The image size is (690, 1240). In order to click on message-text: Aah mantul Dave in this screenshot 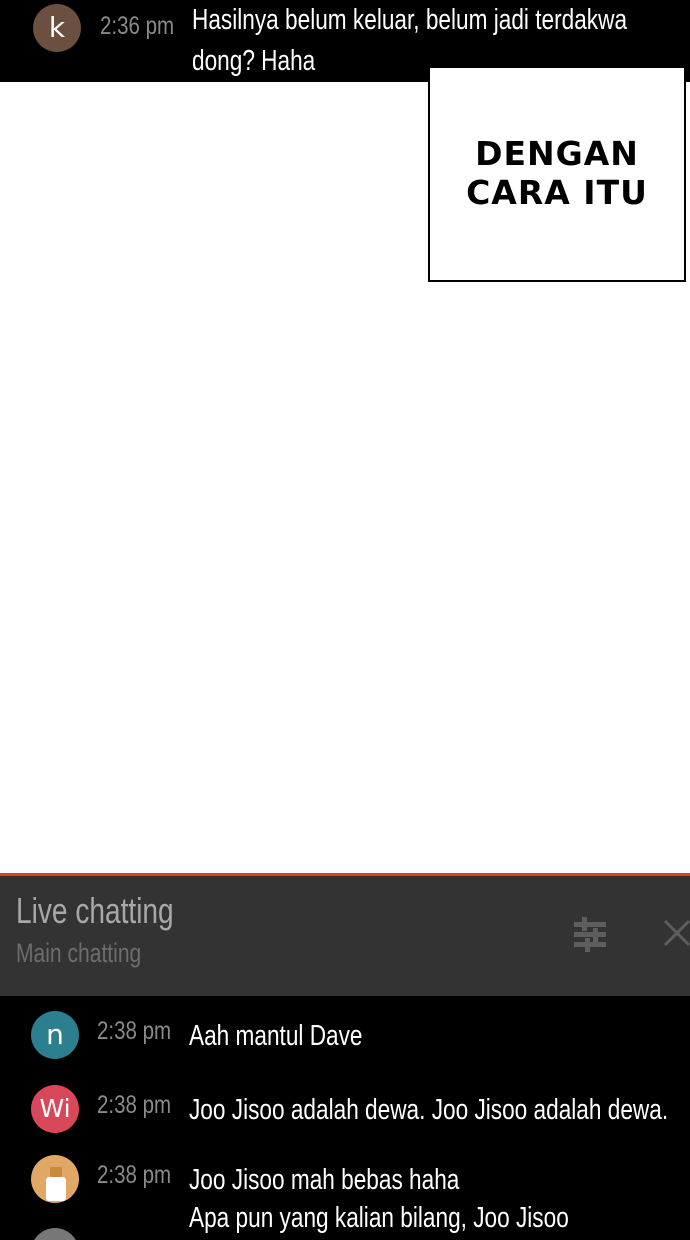, I will do `click(276, 1036)`.